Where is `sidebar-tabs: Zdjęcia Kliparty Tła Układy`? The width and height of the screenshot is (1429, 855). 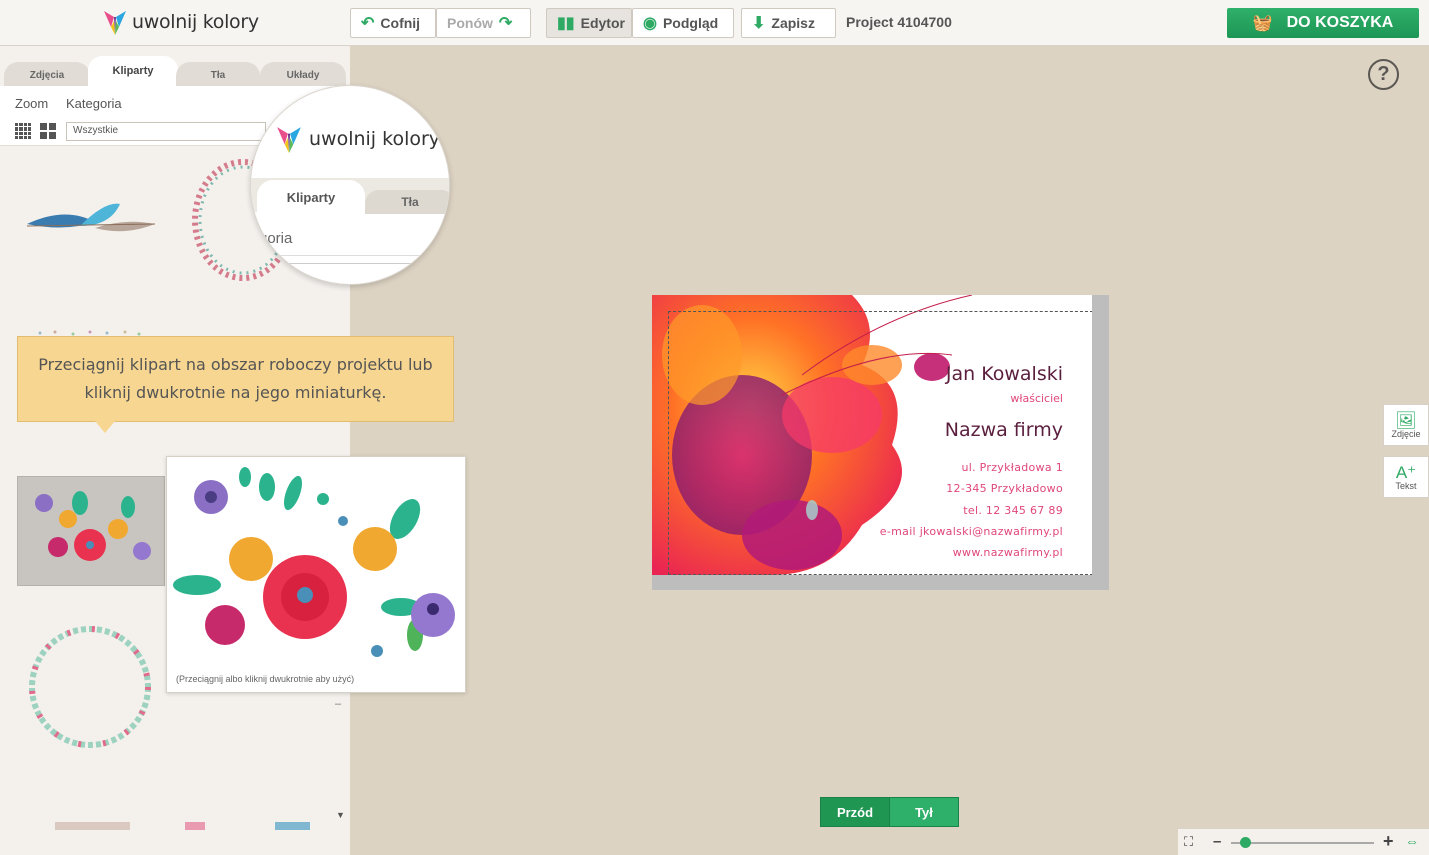 sidebar-tabs: Zdjęcia Kliparty Tła Układy is located at coordinates (175, 72).